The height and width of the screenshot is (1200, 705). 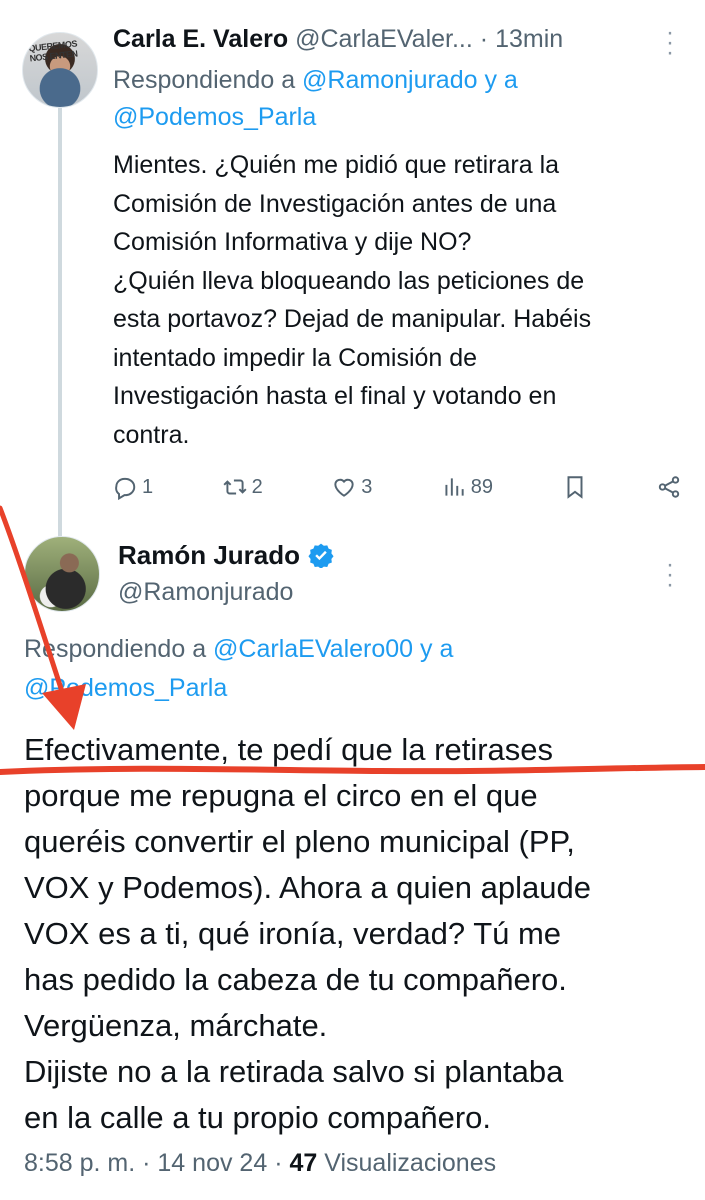 What do you see at coordinates (60, 70) in the screenshot?
I see `avatar: QUEREMOS NOS ENTEN` at bounding box center [60, 70].